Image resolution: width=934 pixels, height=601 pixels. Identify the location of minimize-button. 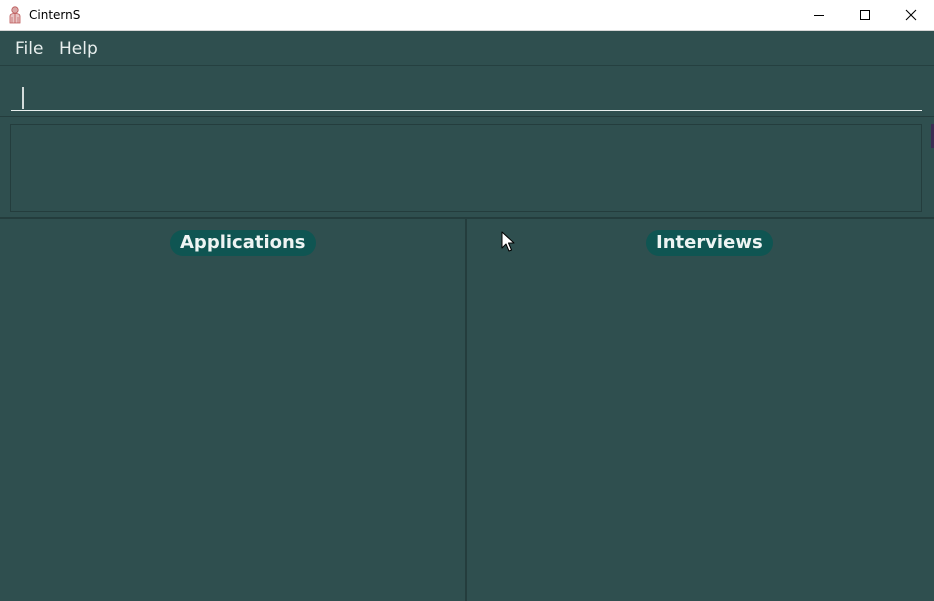
(819, 15).